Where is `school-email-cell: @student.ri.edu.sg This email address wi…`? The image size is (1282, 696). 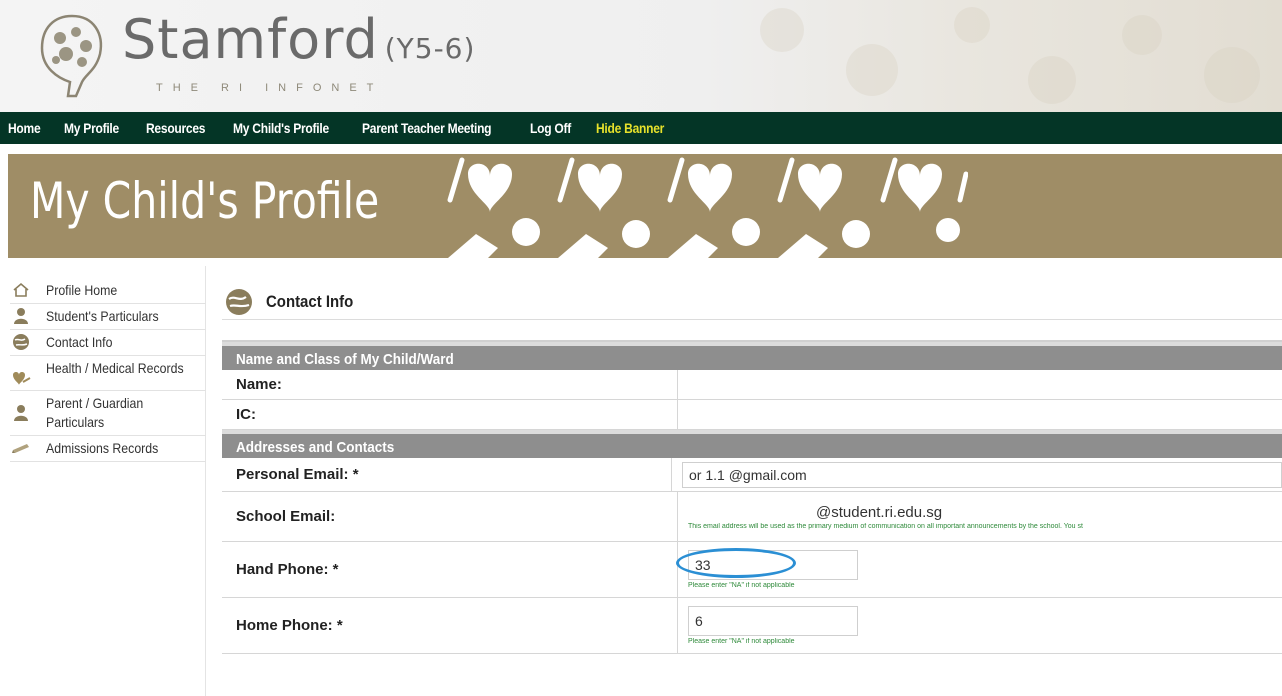 school-email-cell: @student.ri.edu.sg This email address wi… is located at coordinates (980, 516).